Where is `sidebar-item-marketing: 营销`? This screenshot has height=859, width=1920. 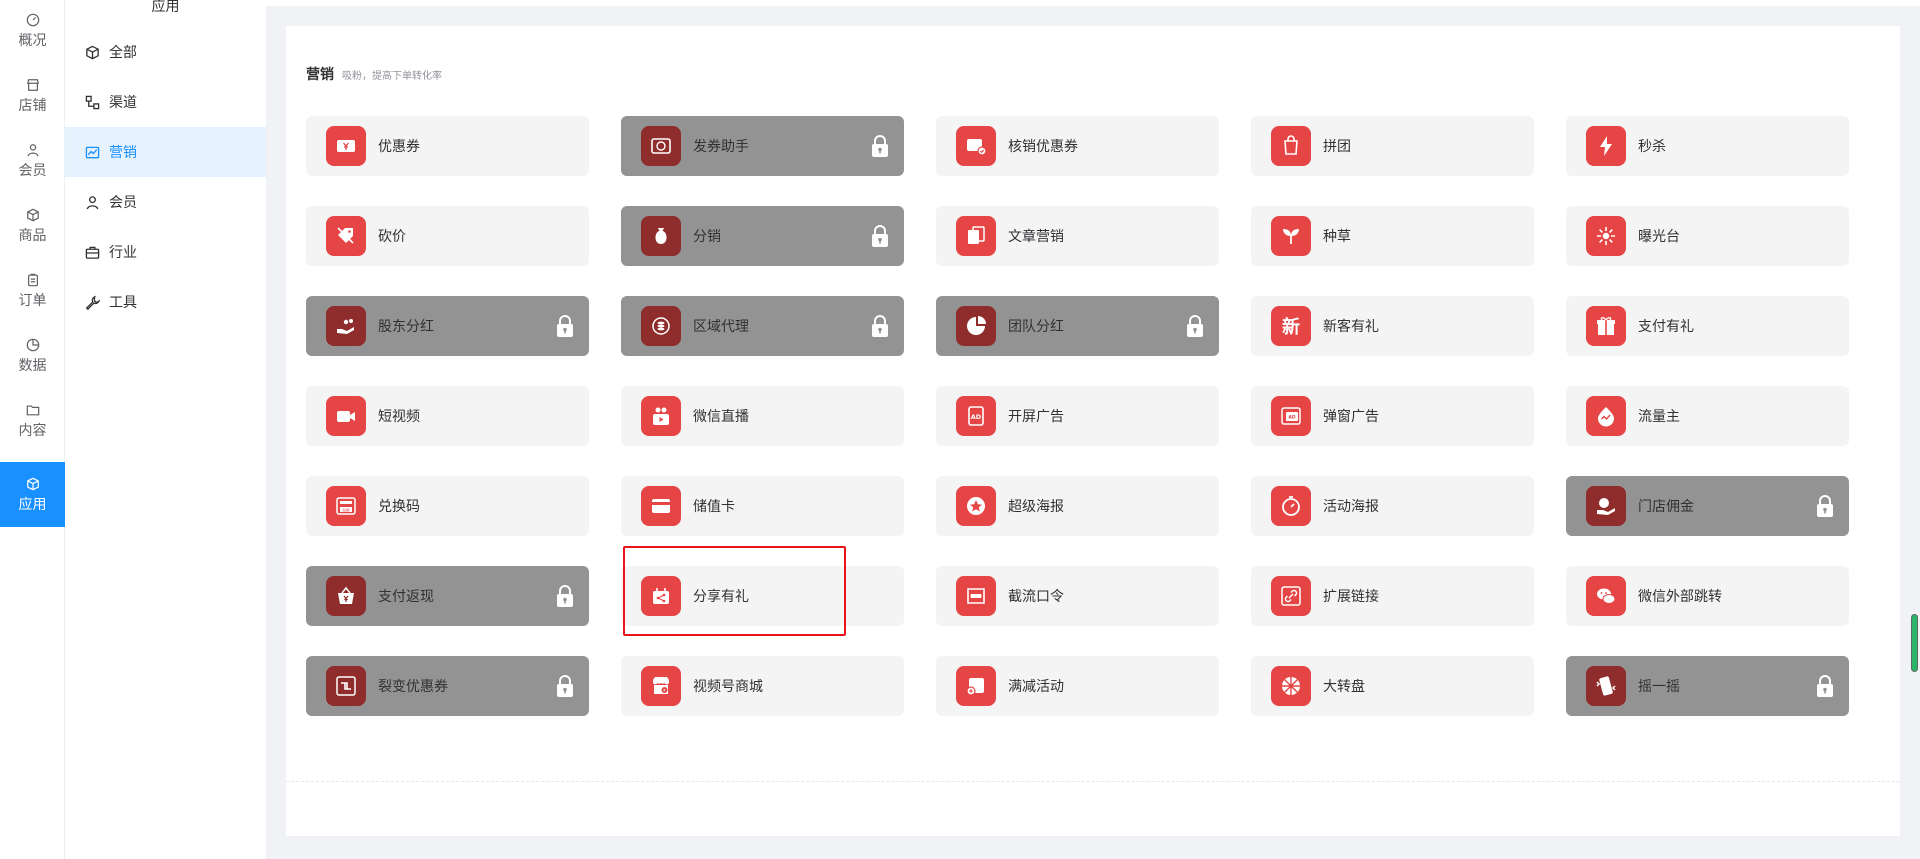 sidebar-item-marketing: 营销 is located at coordinates (165, 152).